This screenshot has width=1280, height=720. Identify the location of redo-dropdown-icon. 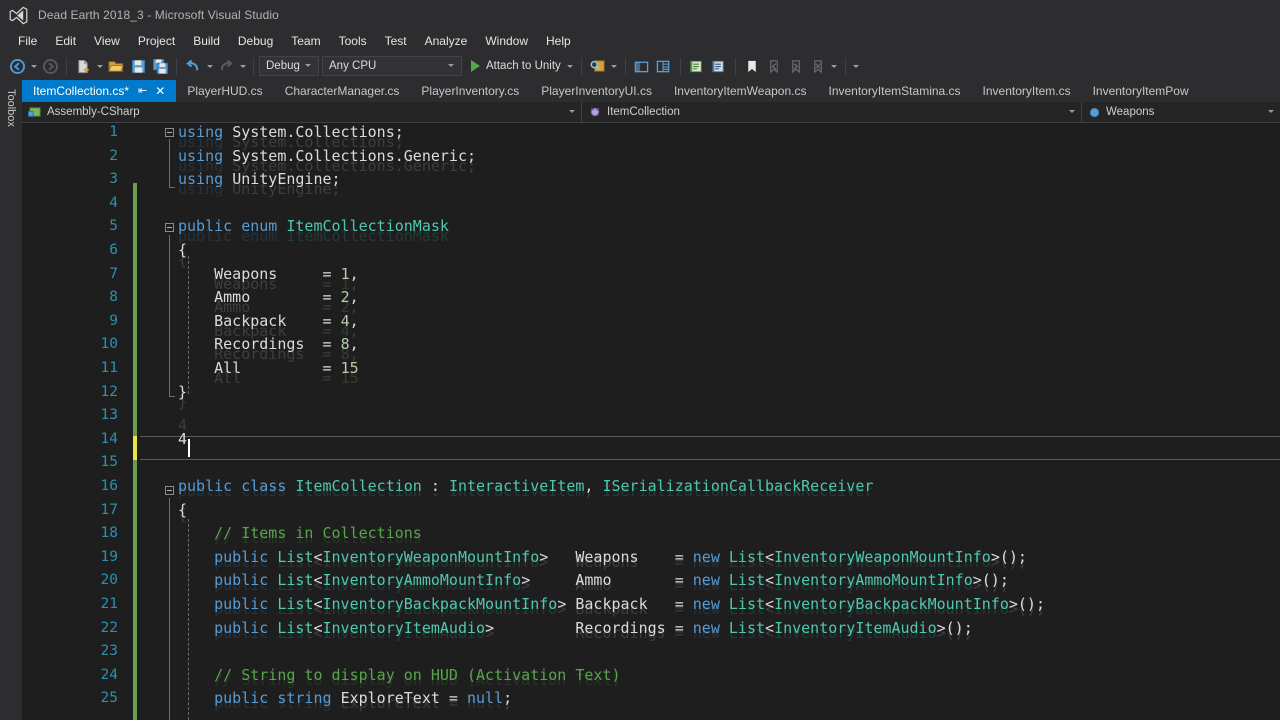
(242, 66).